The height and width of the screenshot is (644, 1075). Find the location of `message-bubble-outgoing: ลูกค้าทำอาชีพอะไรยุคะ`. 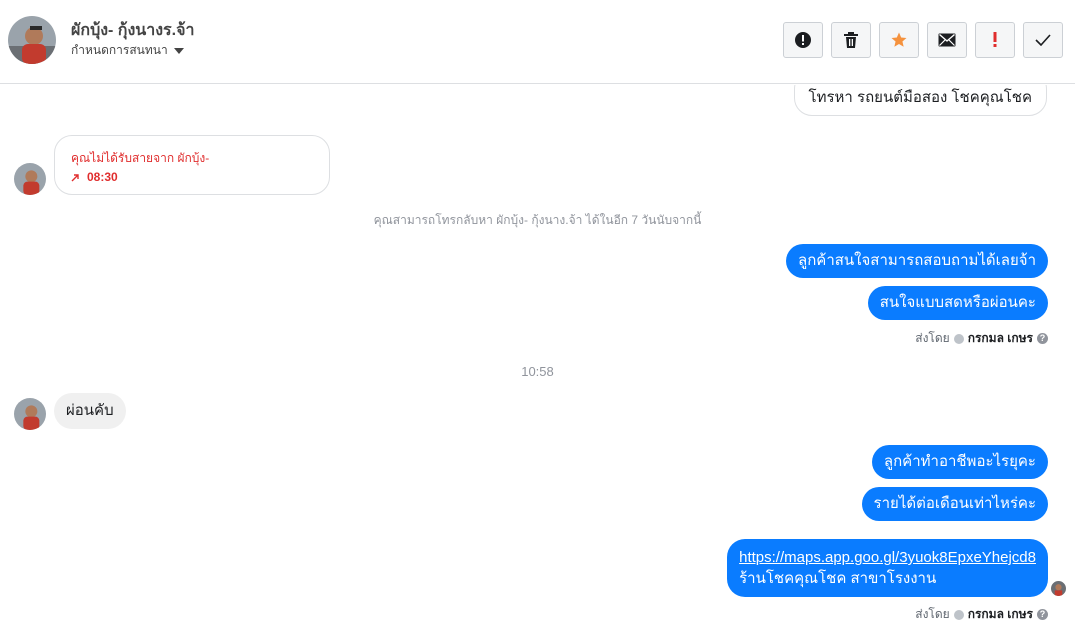

message-bubble-outgoing: ลูกค้าทำอาชีพอะไรยุคะ is located at coordinates (959, 462).